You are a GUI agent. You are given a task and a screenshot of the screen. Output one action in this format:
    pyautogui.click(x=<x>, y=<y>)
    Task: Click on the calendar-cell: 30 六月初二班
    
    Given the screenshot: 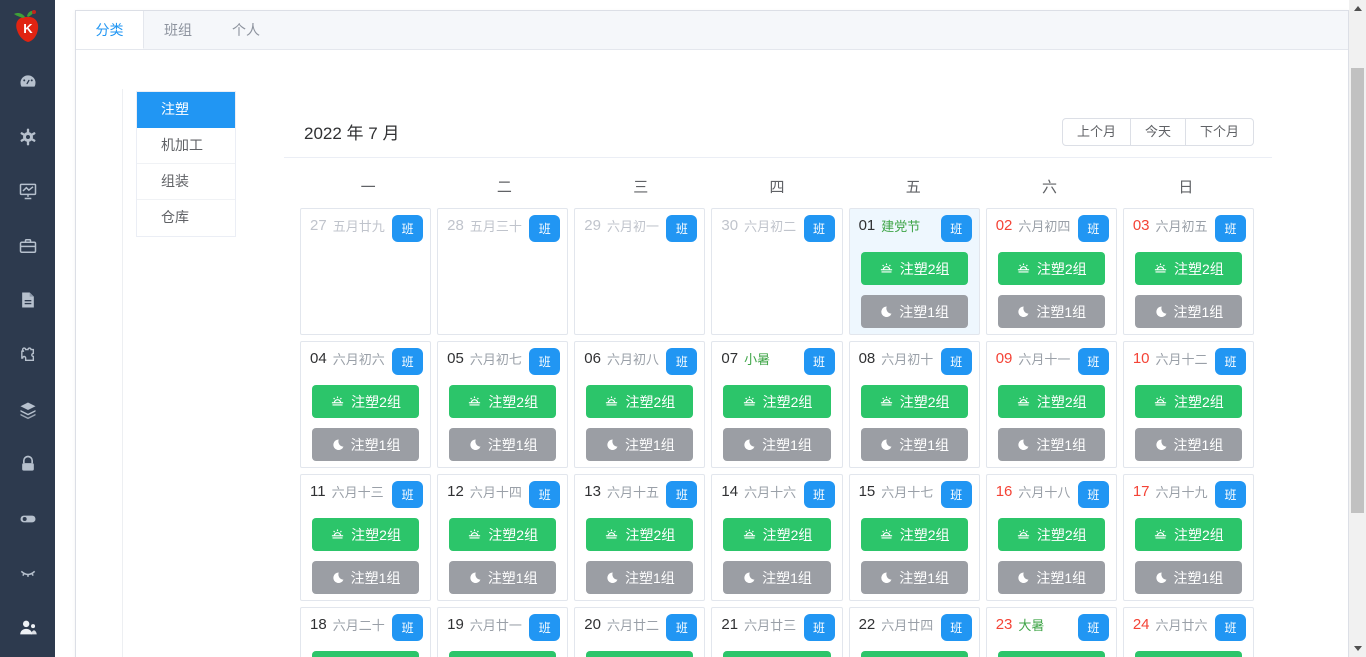 What is the action you would take?
    pyautogui.click(x=777, y=271)
    